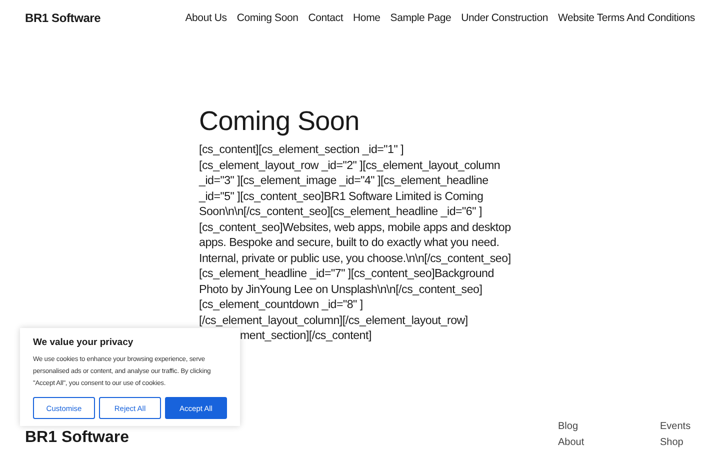 The height and width of the screenshot is (450, 720). I want to click on footer-link: Shop, so click(690, 443).